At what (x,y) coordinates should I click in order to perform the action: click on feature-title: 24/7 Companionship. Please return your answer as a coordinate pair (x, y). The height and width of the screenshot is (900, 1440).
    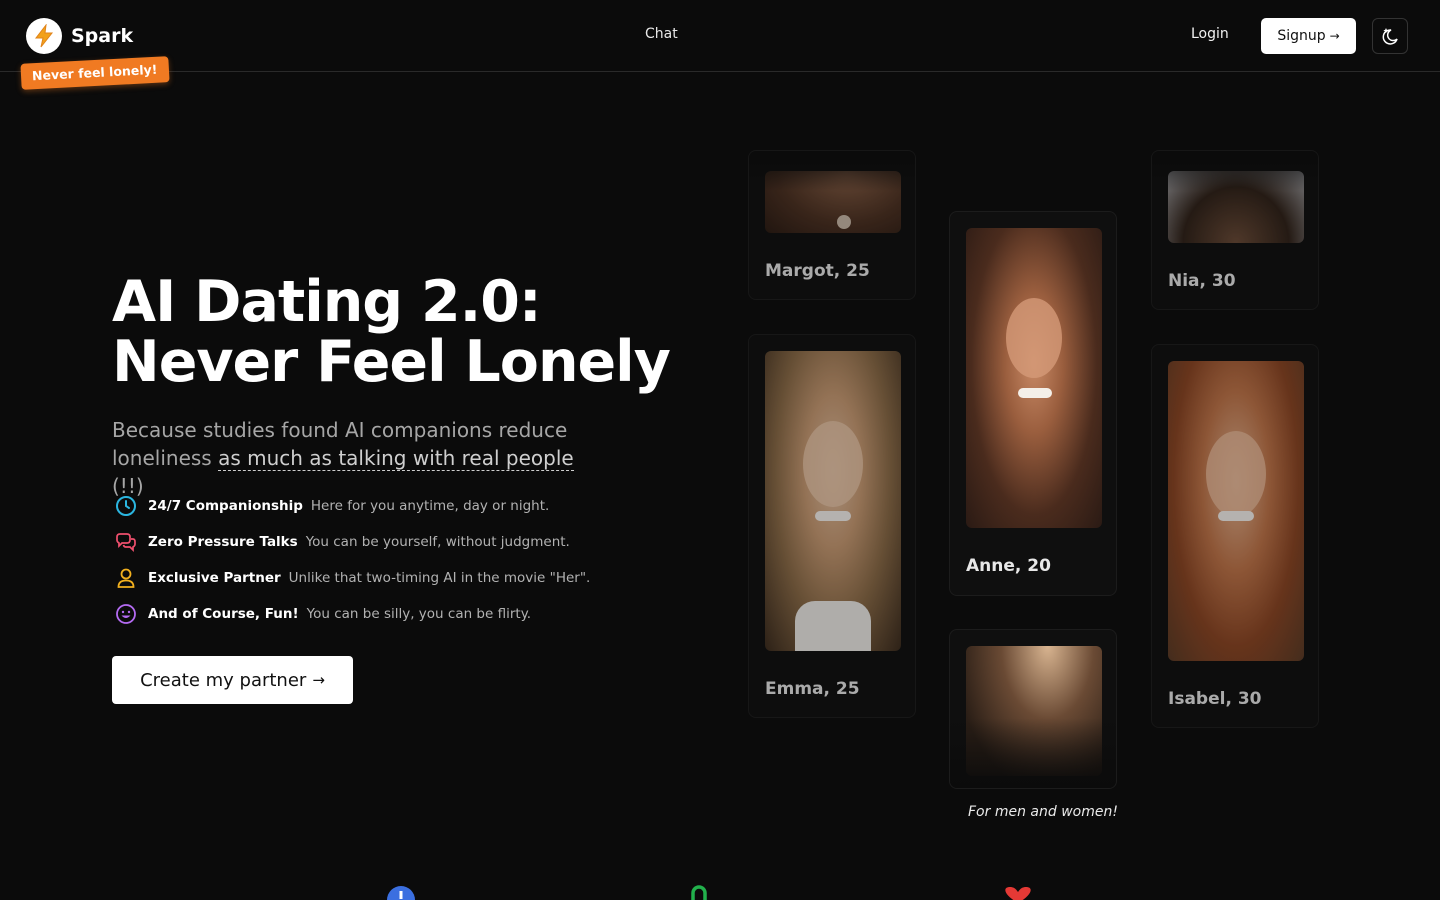
    Looking at the image, I should click on (225, 506).